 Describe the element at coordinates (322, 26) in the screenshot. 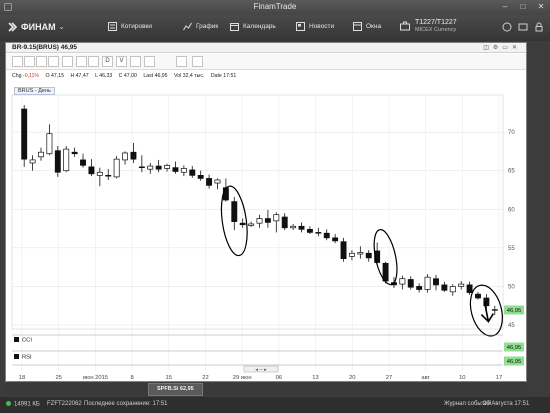

I see `news-label: Новости` at that location.